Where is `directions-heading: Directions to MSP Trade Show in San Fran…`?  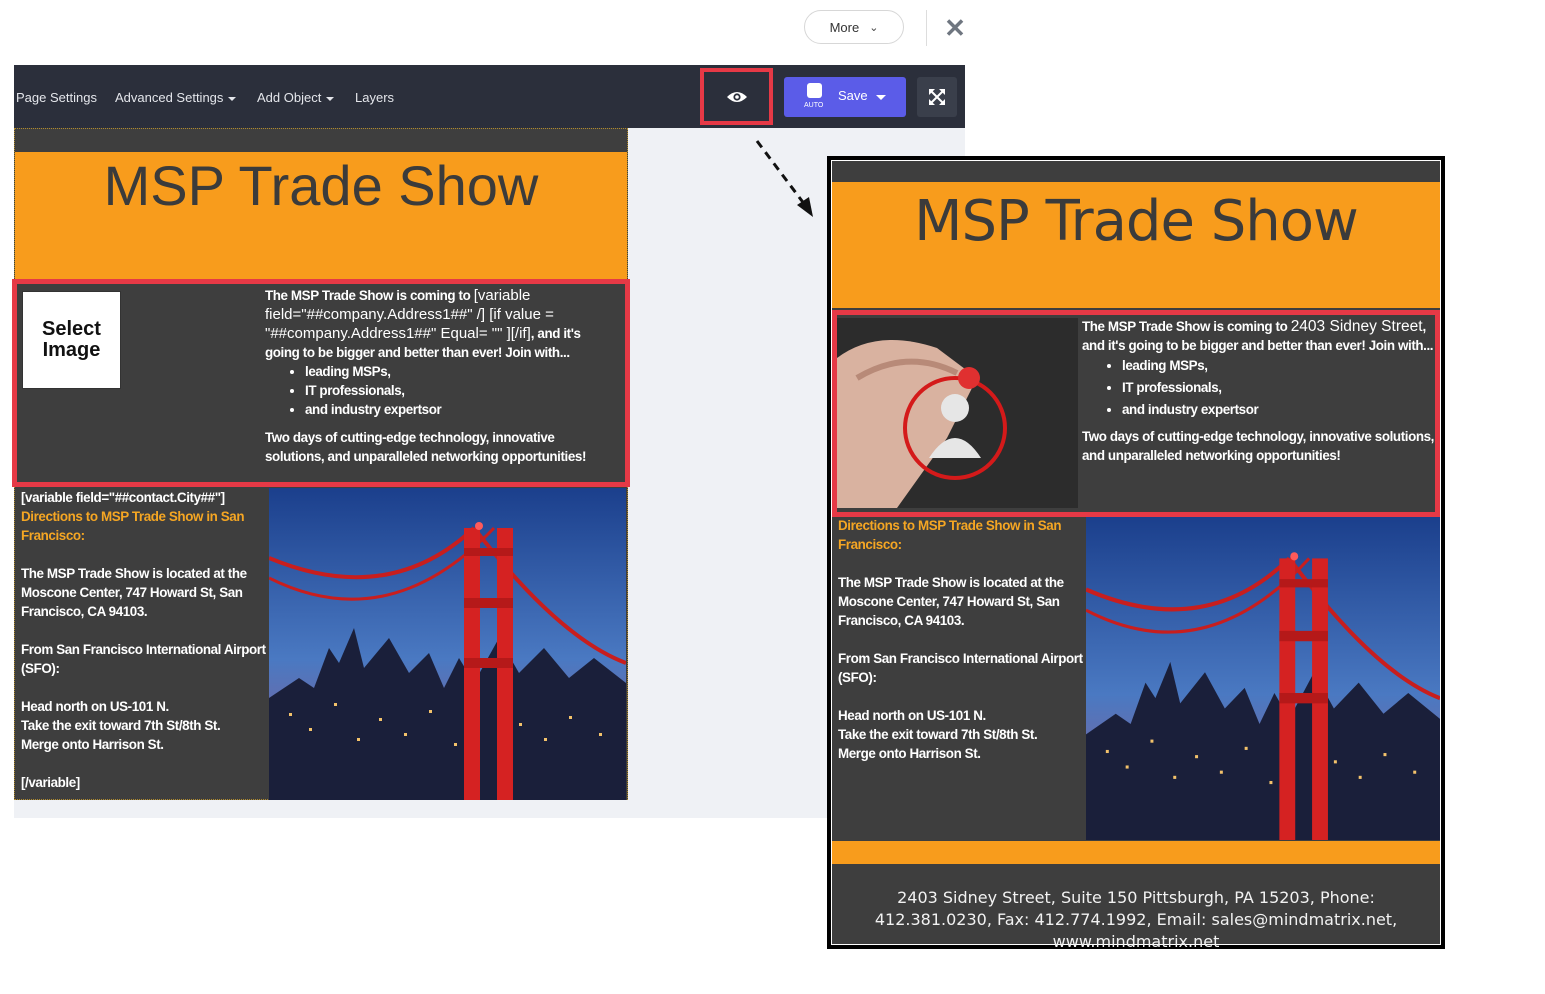 directions-heading: Directions to MSP Trade Show in San Fran… is located at coordinates (133, 526).